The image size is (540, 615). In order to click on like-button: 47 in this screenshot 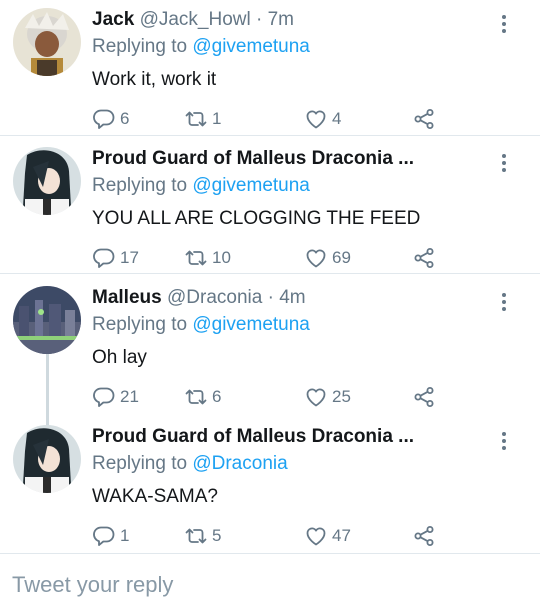, I will do `click(327, 536)`.